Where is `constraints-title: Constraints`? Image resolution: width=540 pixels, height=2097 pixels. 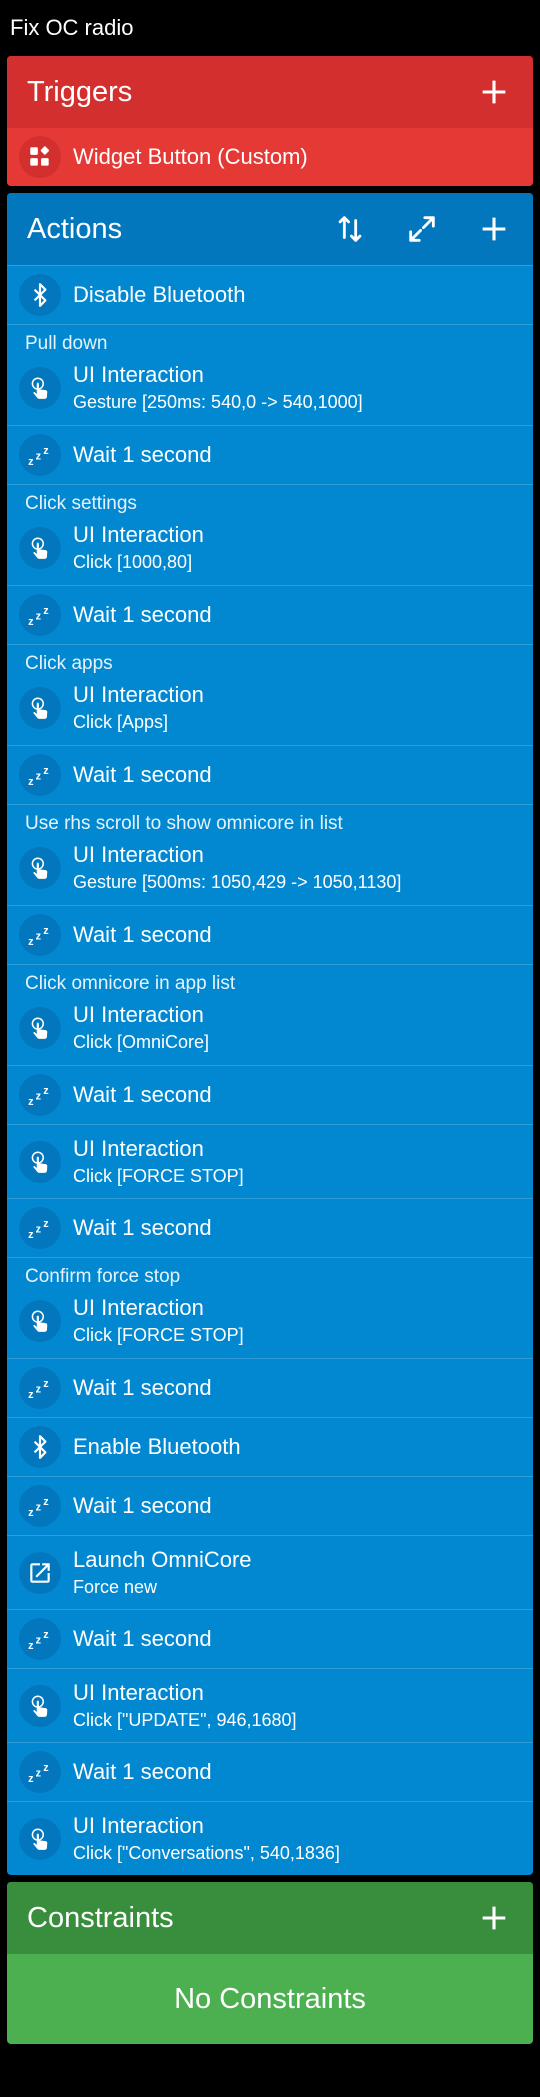
constraints-title: Constraints is located at coordinates (100, 1917).